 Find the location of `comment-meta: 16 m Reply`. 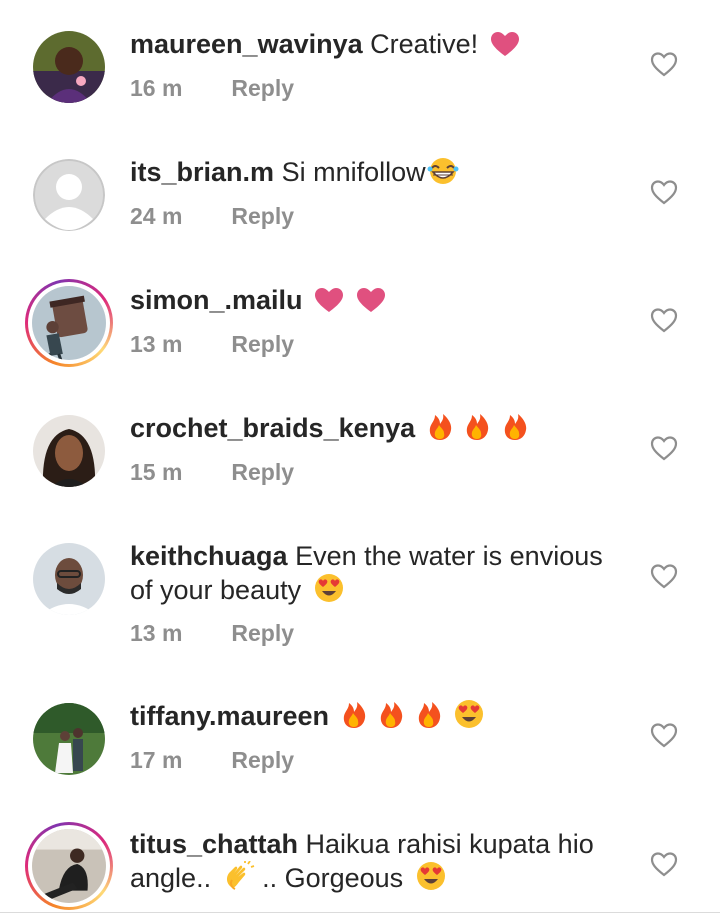

comment-meta: 16 m Reply is located at coordinates (212, 88).